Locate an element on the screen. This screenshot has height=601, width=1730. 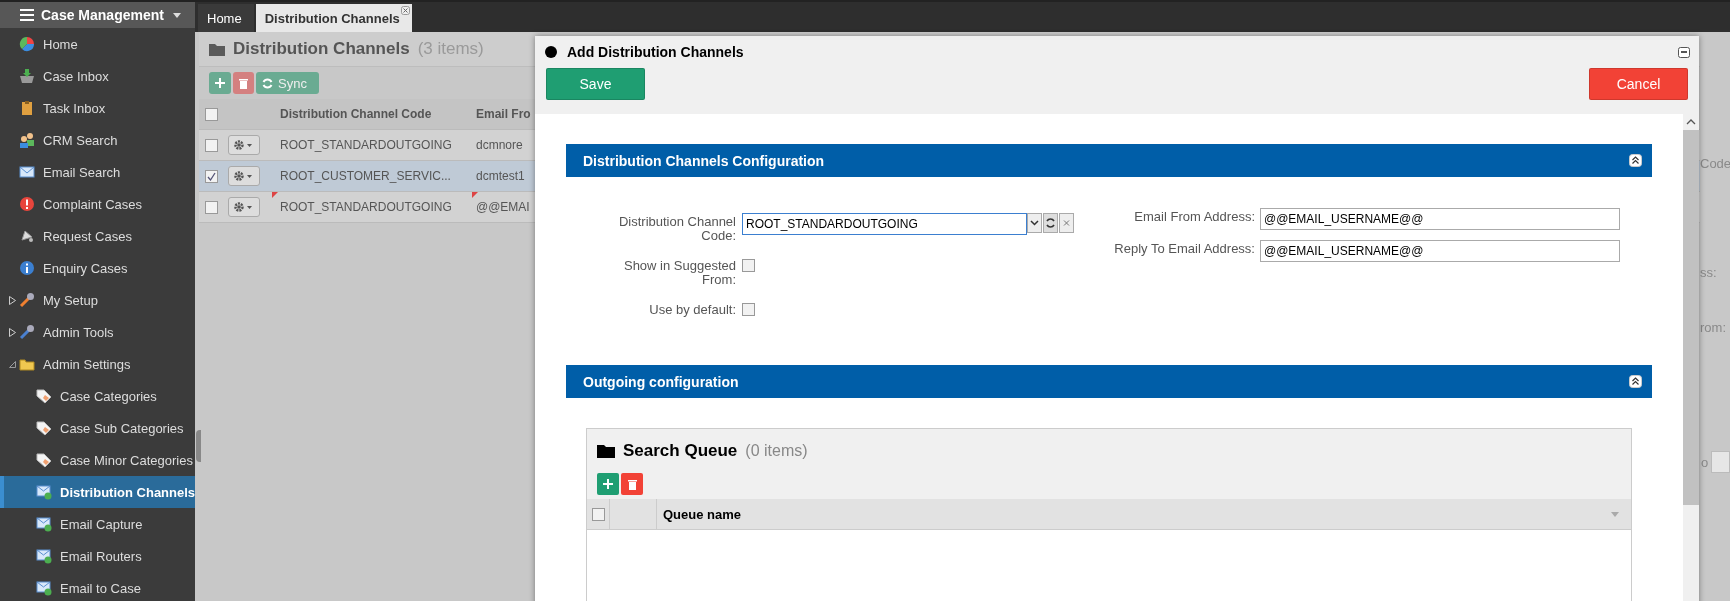
sidebar-item: Email to Case is located at coordinates (97, 586).